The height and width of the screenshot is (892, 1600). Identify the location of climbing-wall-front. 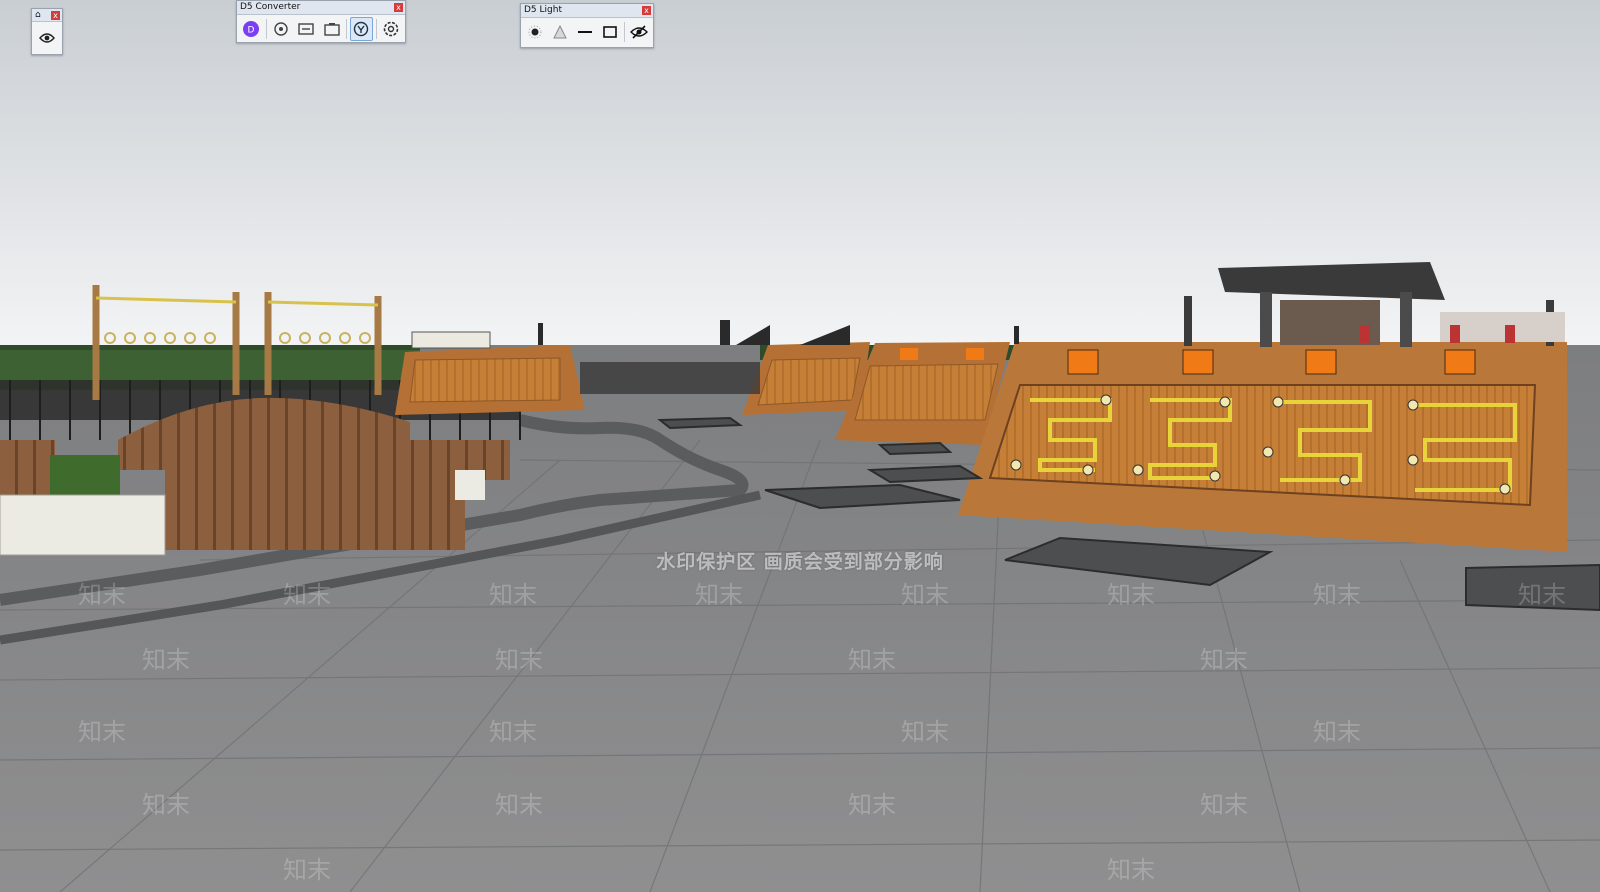
(1262, 447).